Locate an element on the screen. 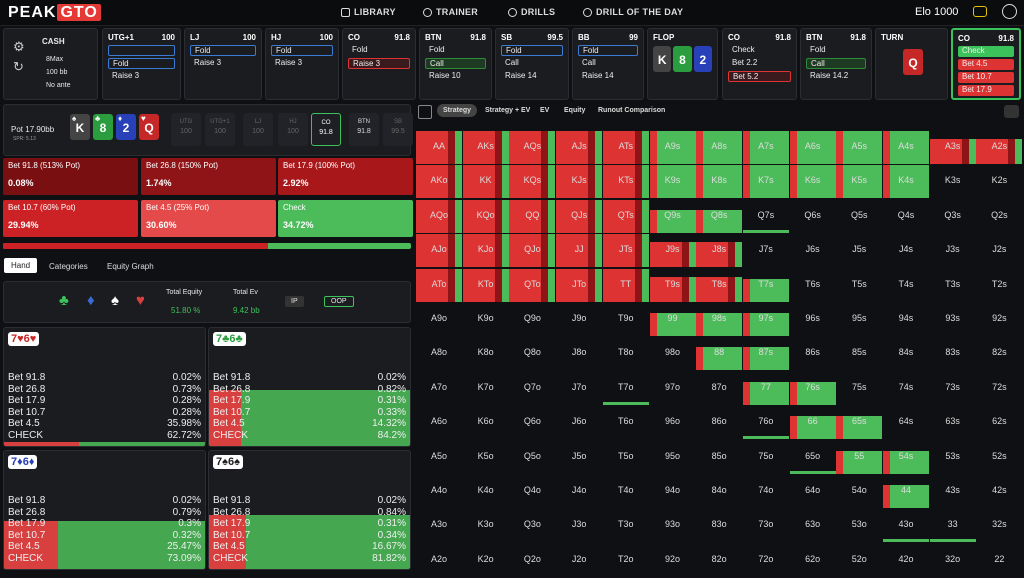  range-cell: A4o is located at coordinates (439, 491).